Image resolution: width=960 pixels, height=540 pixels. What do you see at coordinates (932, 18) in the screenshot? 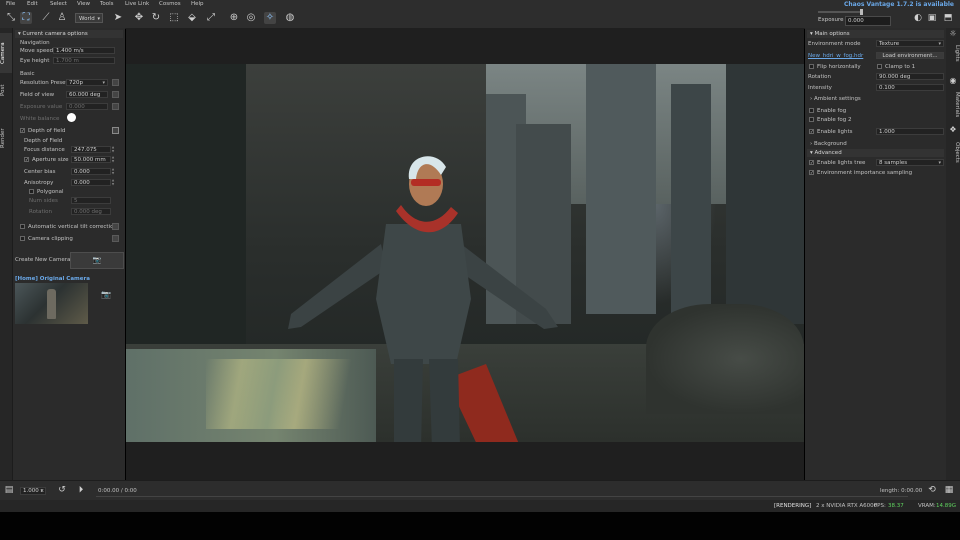
I see `screenshot-icon: ▣` at bounding box center [932, 18].